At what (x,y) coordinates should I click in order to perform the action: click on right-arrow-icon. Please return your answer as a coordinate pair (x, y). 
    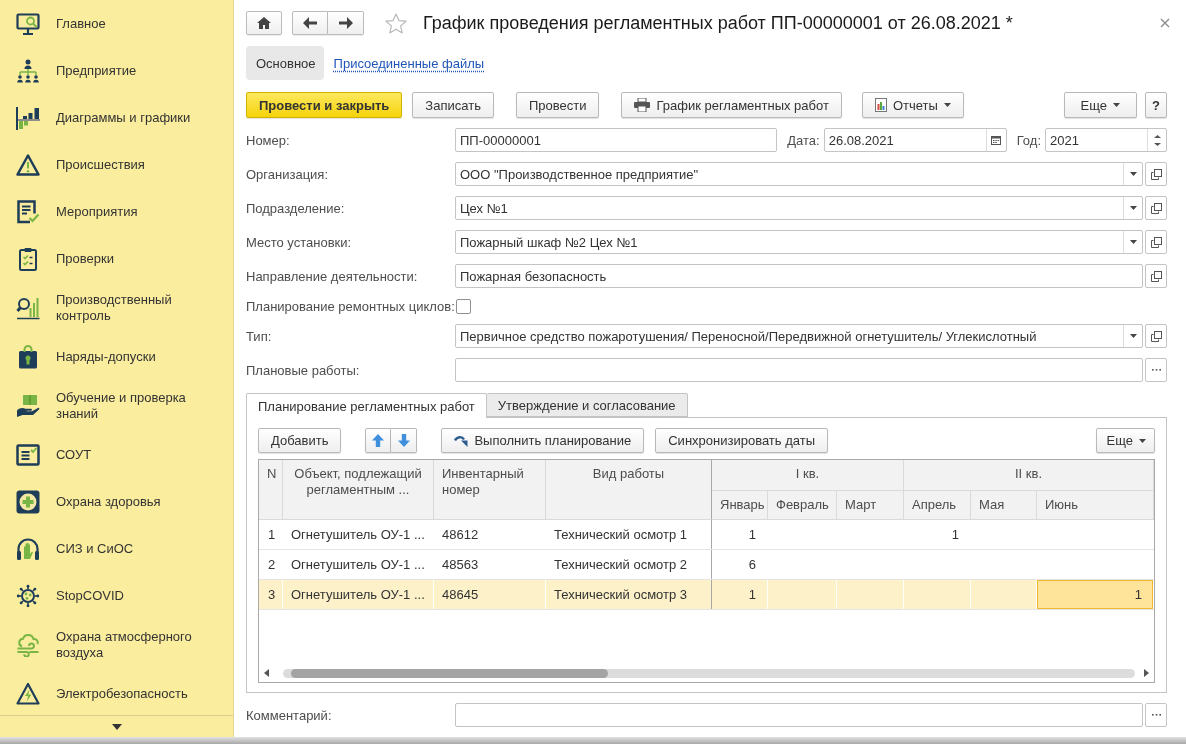
    Looking at the image, I should click on (345, 23).